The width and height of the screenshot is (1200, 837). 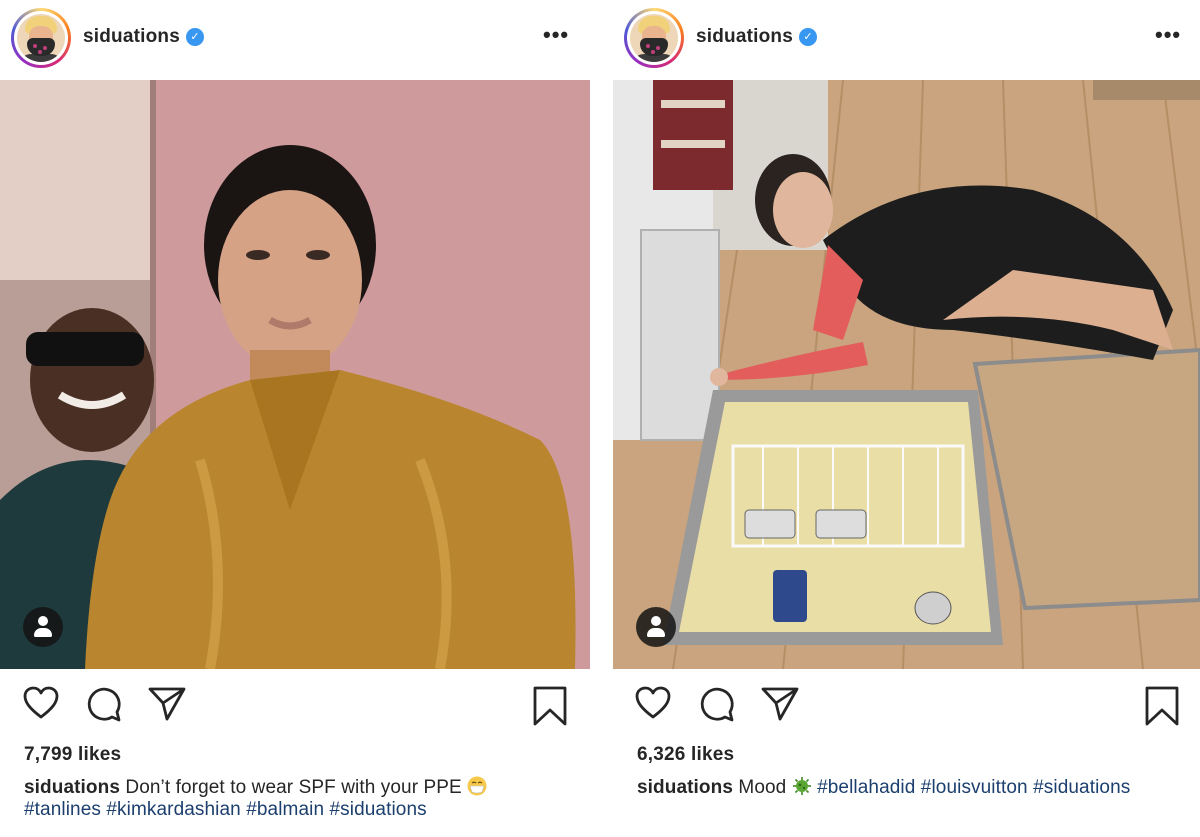 I want to click on hashtag-link: #tanlines, so click(x=62, y=809).